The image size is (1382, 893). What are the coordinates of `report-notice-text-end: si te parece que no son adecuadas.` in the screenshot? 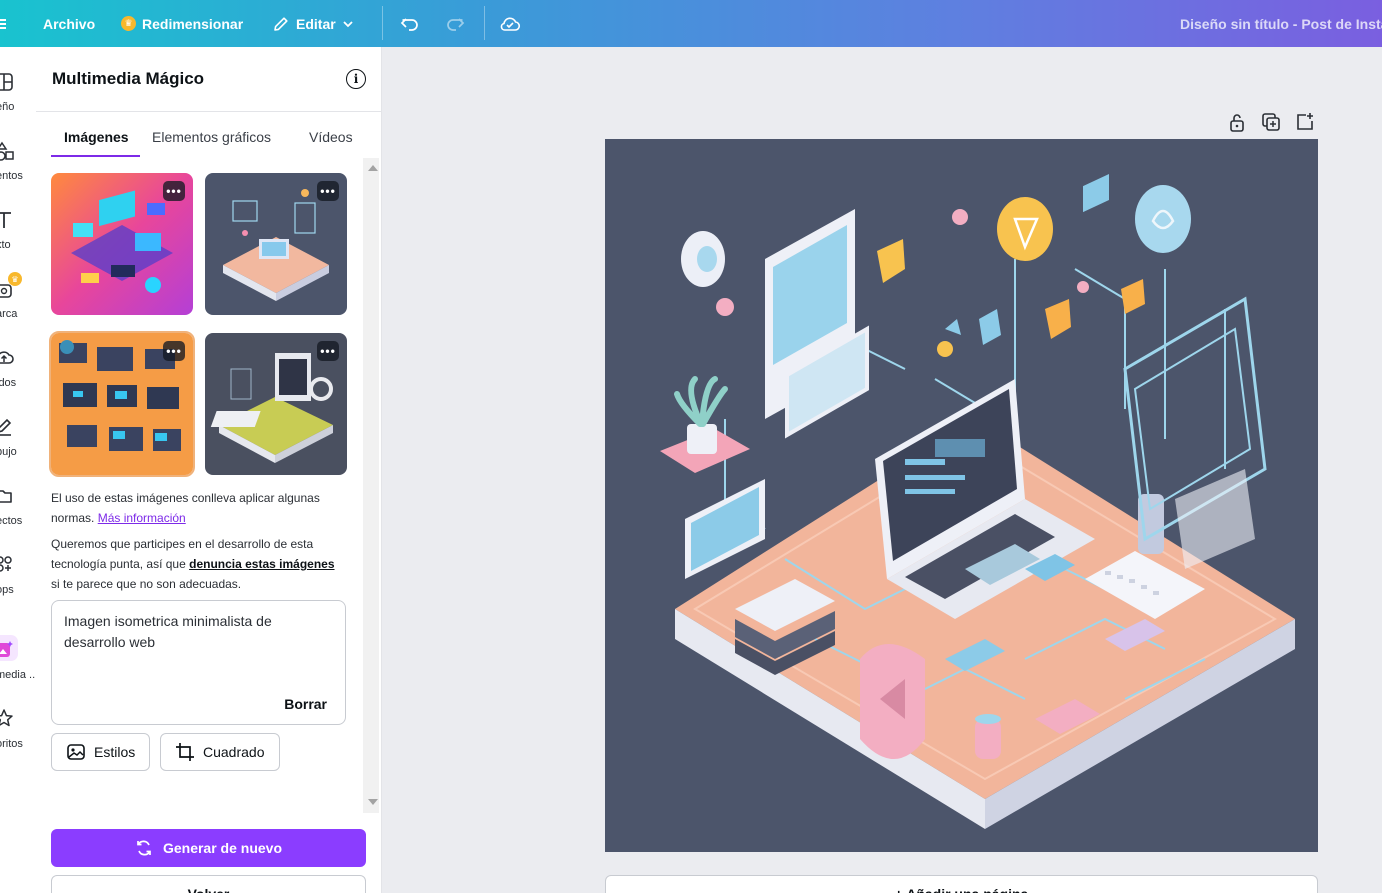 It's located at (146, 584).